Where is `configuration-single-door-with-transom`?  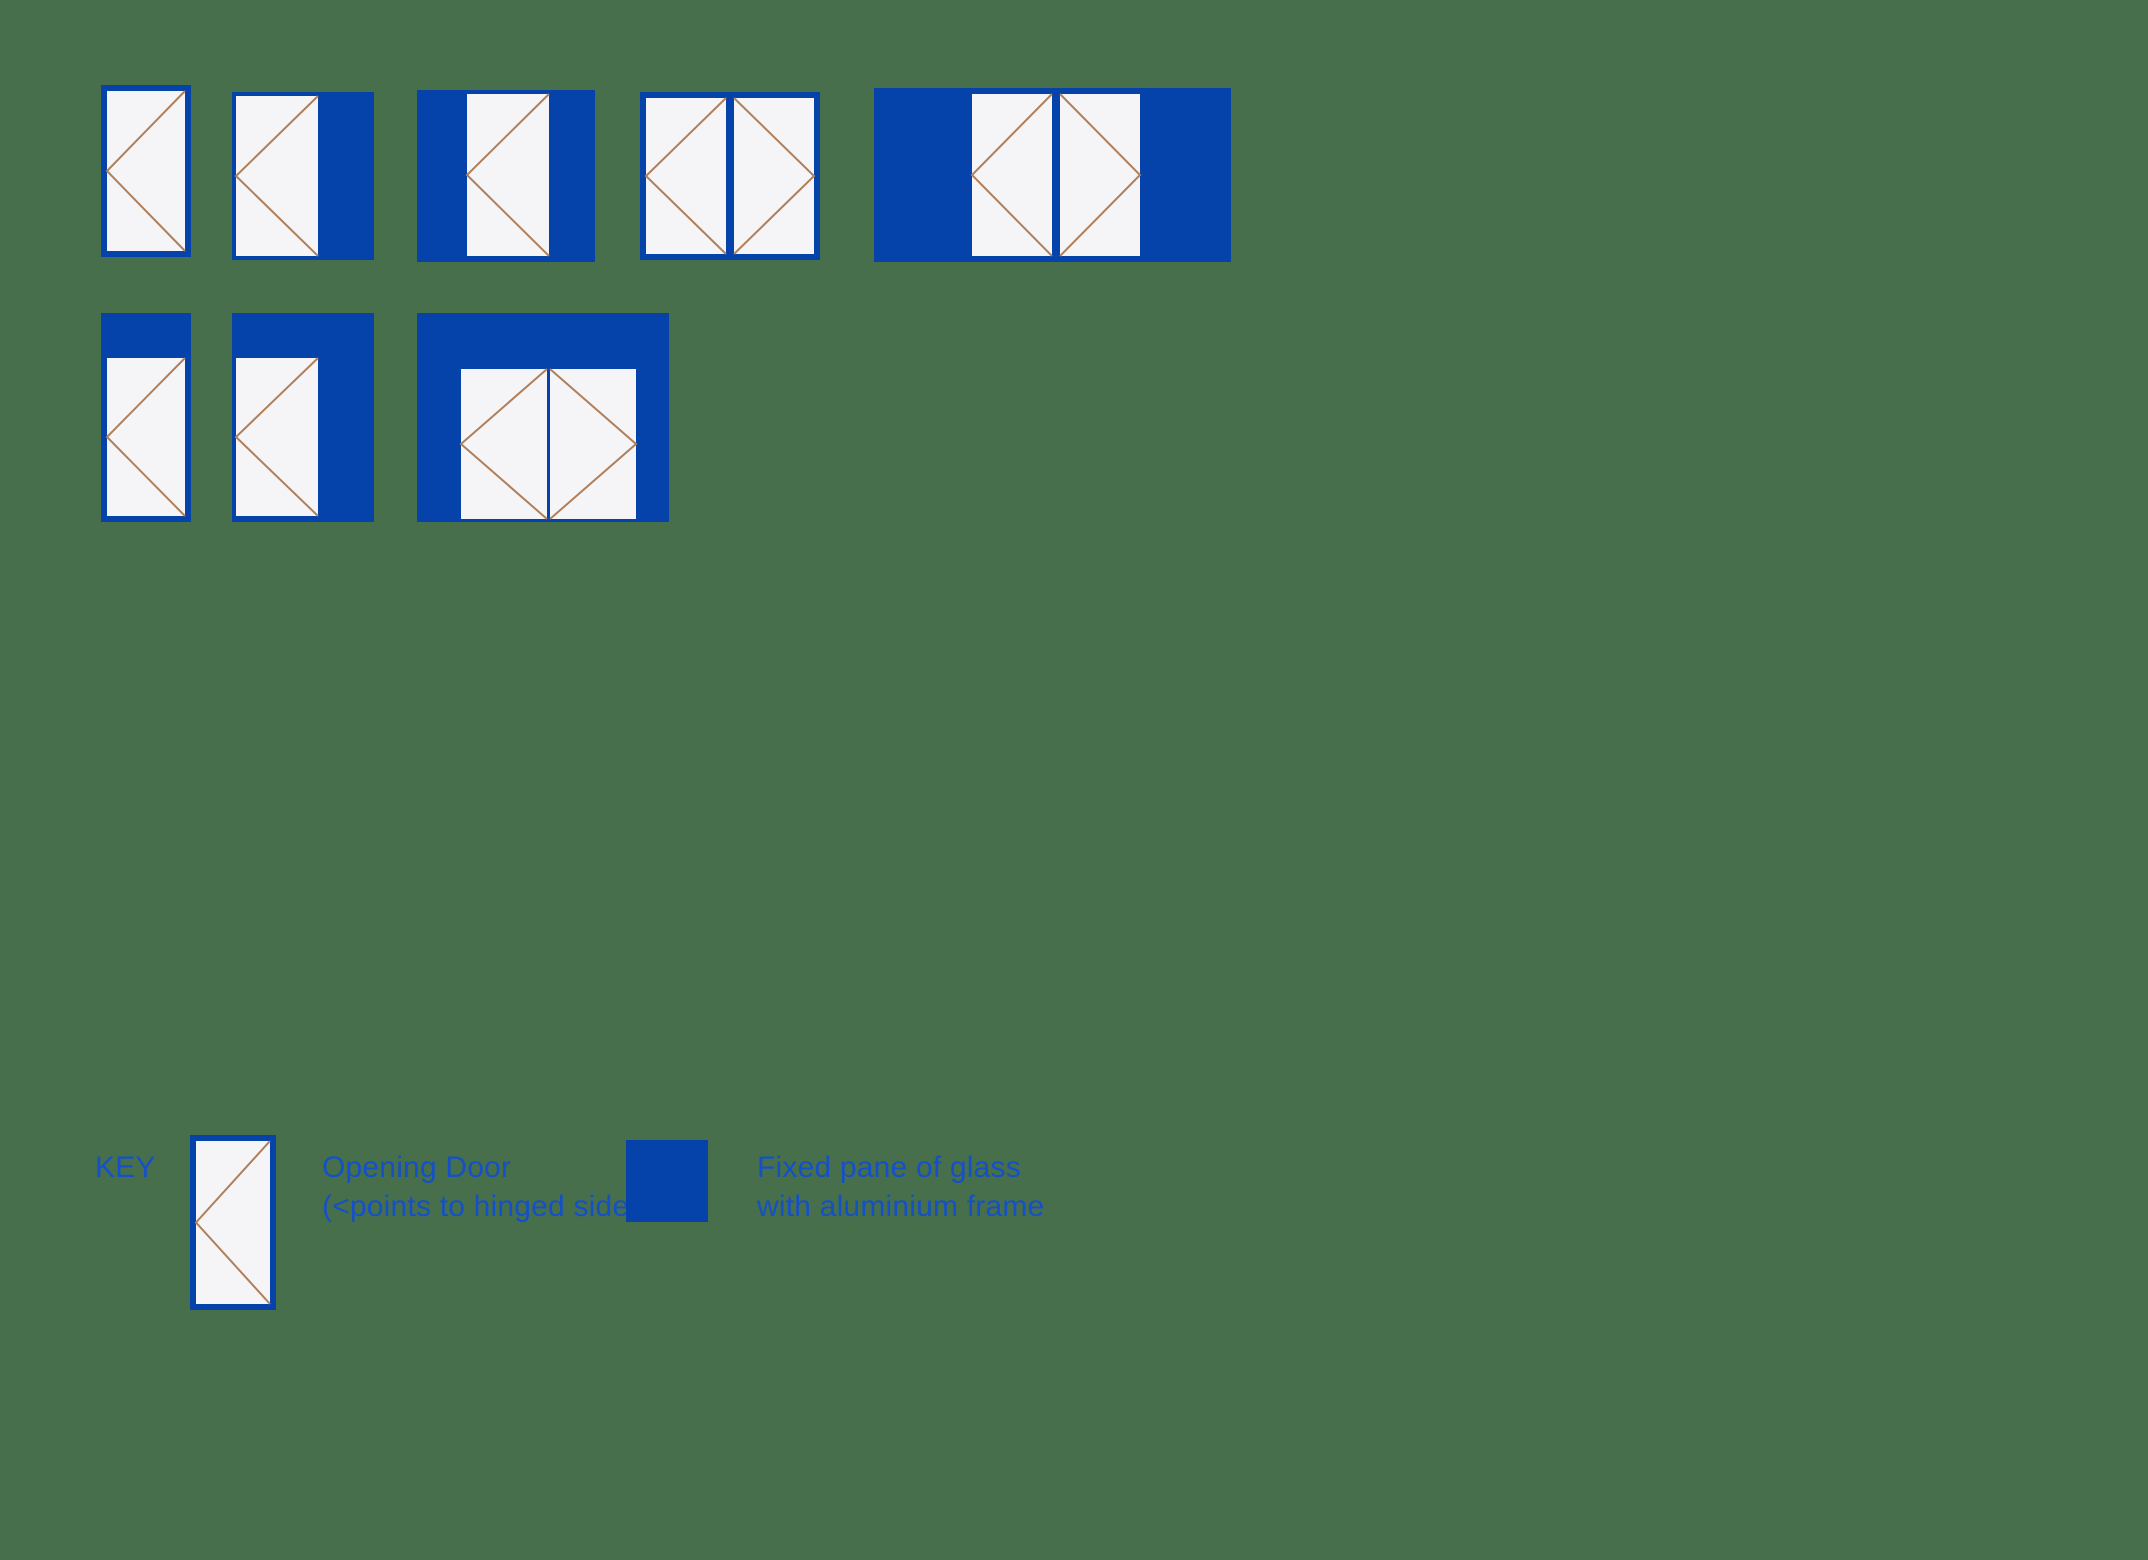
configuration-single-door-with-transom is located at coordinates (146, 417).